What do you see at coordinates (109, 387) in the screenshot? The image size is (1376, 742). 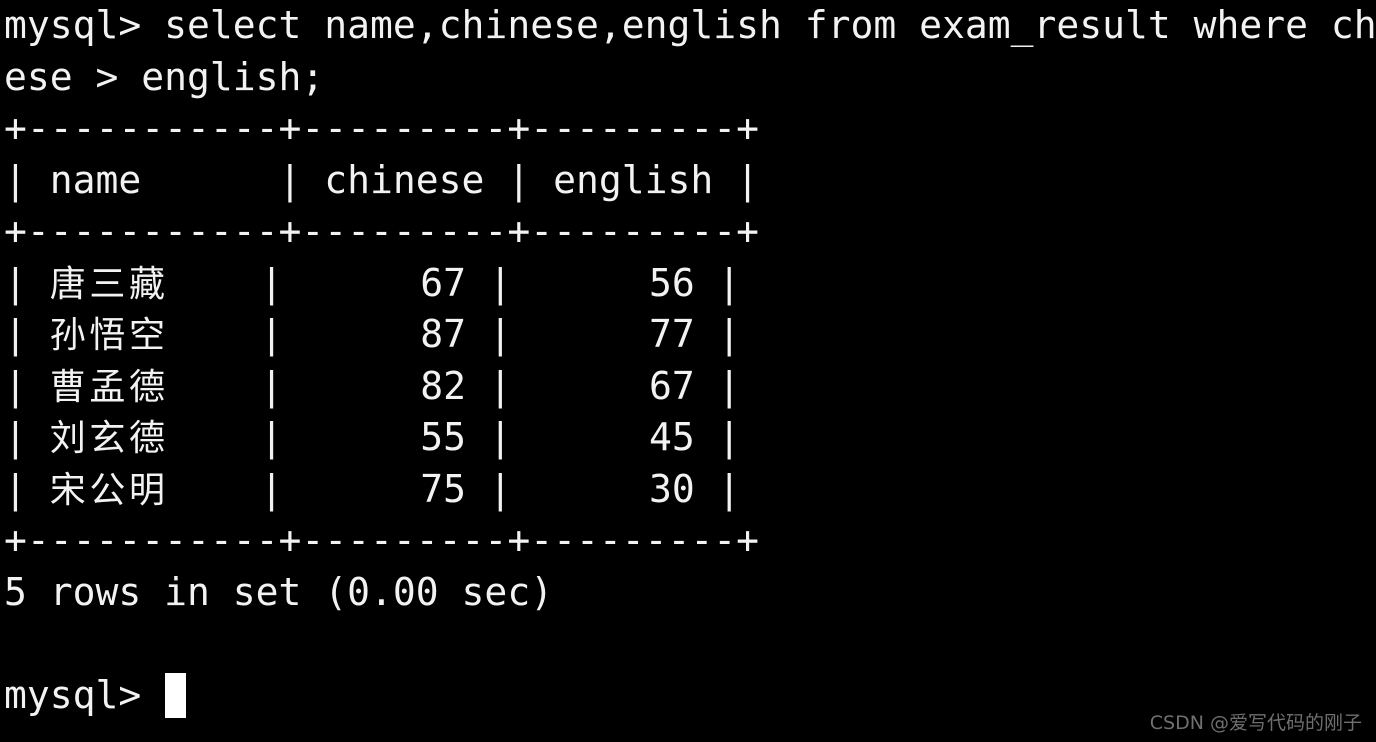 I see `row-name: 曹孟德` at bounding box center [109, 387].